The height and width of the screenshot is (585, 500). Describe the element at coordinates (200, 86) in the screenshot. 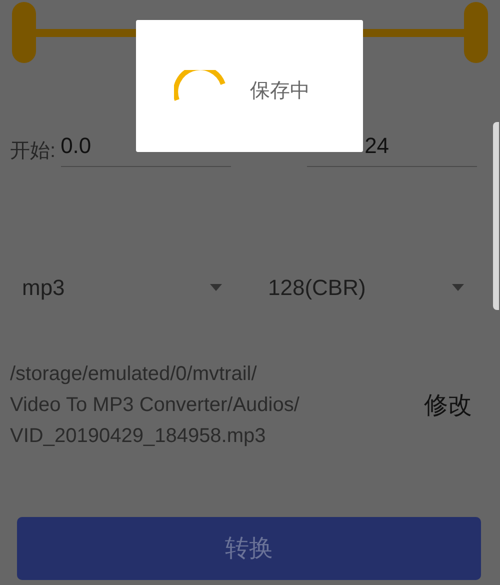

I see `spinner-icon` at that location.